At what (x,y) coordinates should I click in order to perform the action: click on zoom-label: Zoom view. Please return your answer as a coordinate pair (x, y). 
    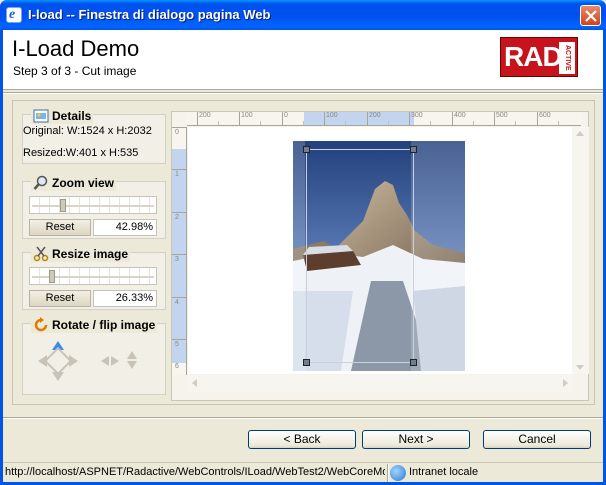
    Looking at the image, I should click on (83, 183).